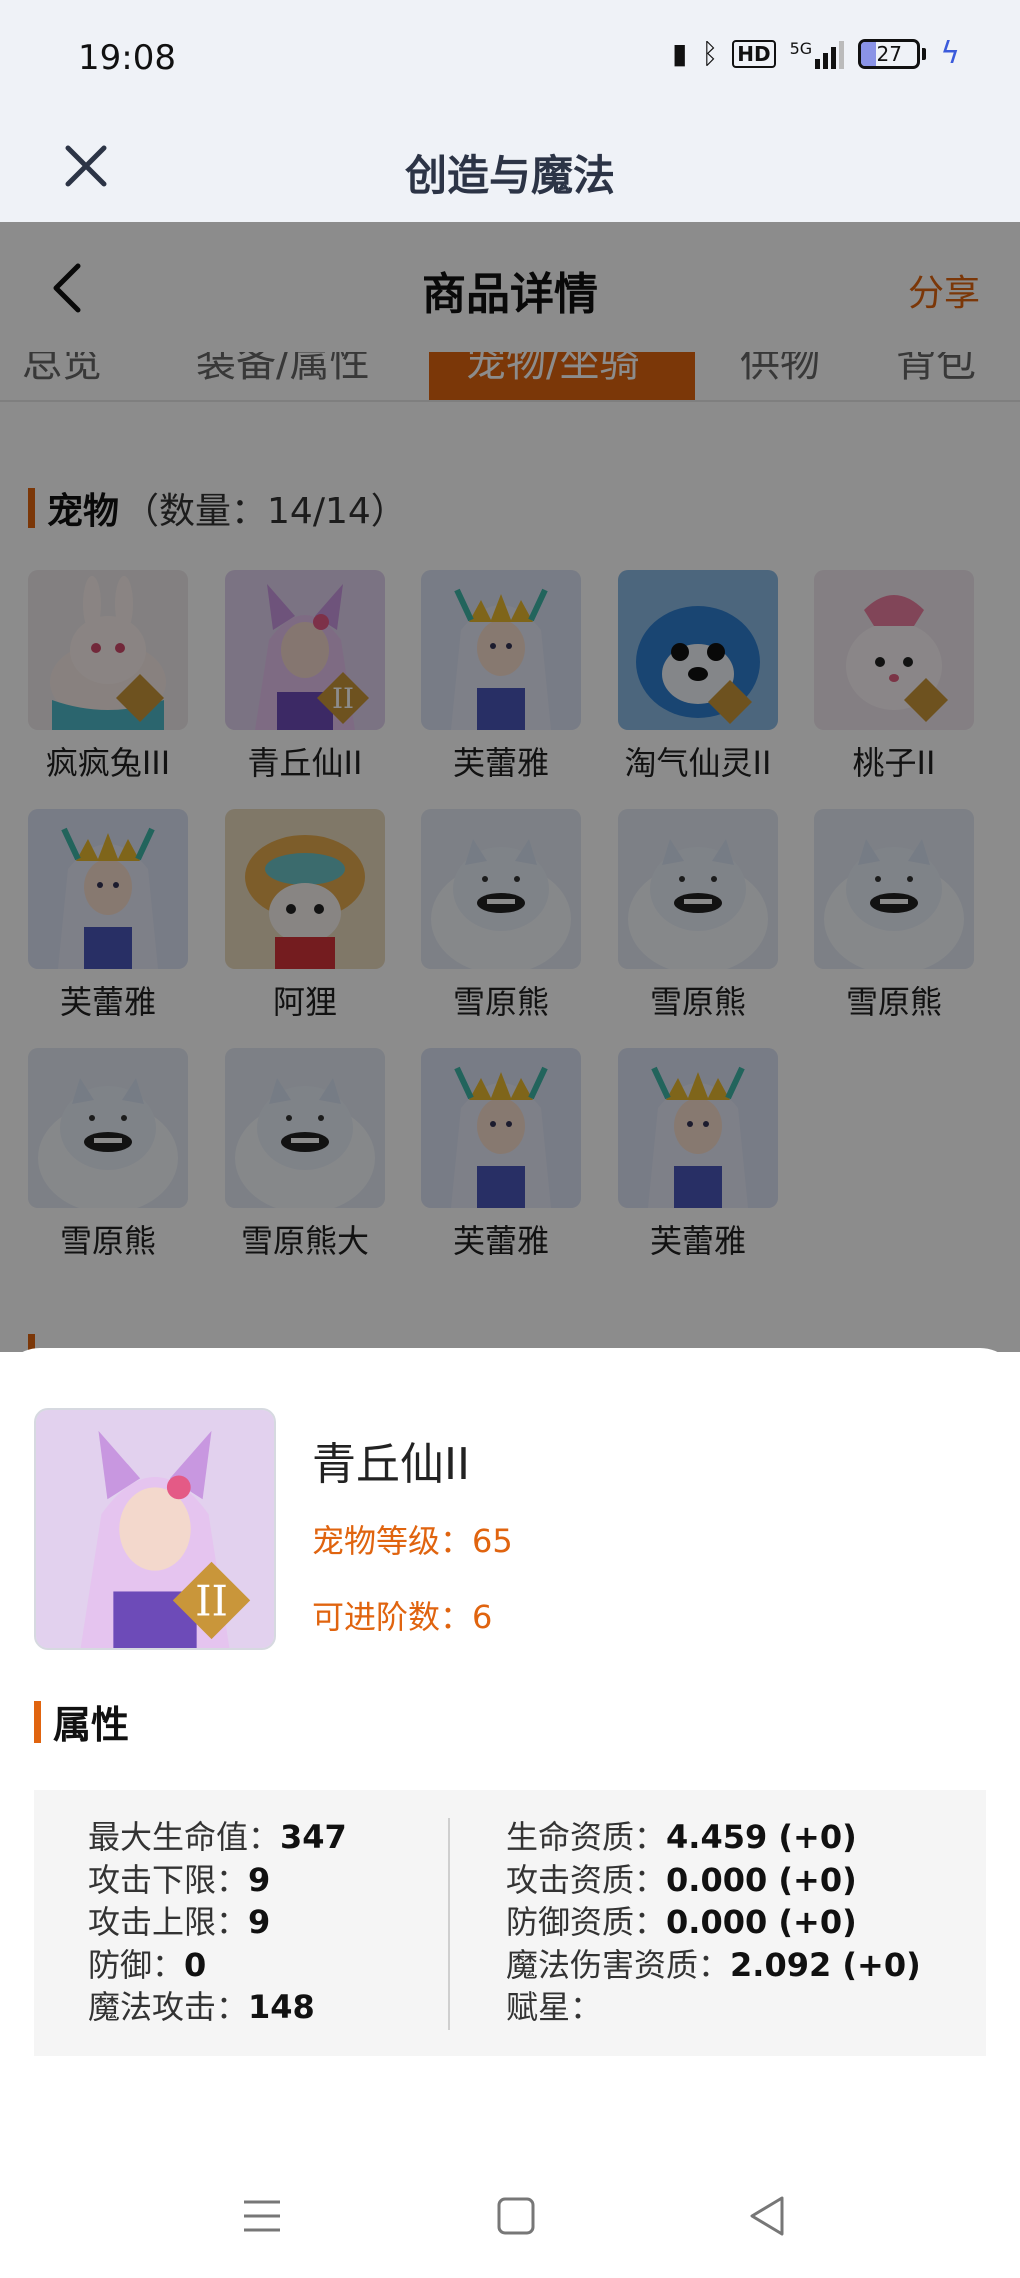  I want to click on system-nav-bar, so click(510, 2214).